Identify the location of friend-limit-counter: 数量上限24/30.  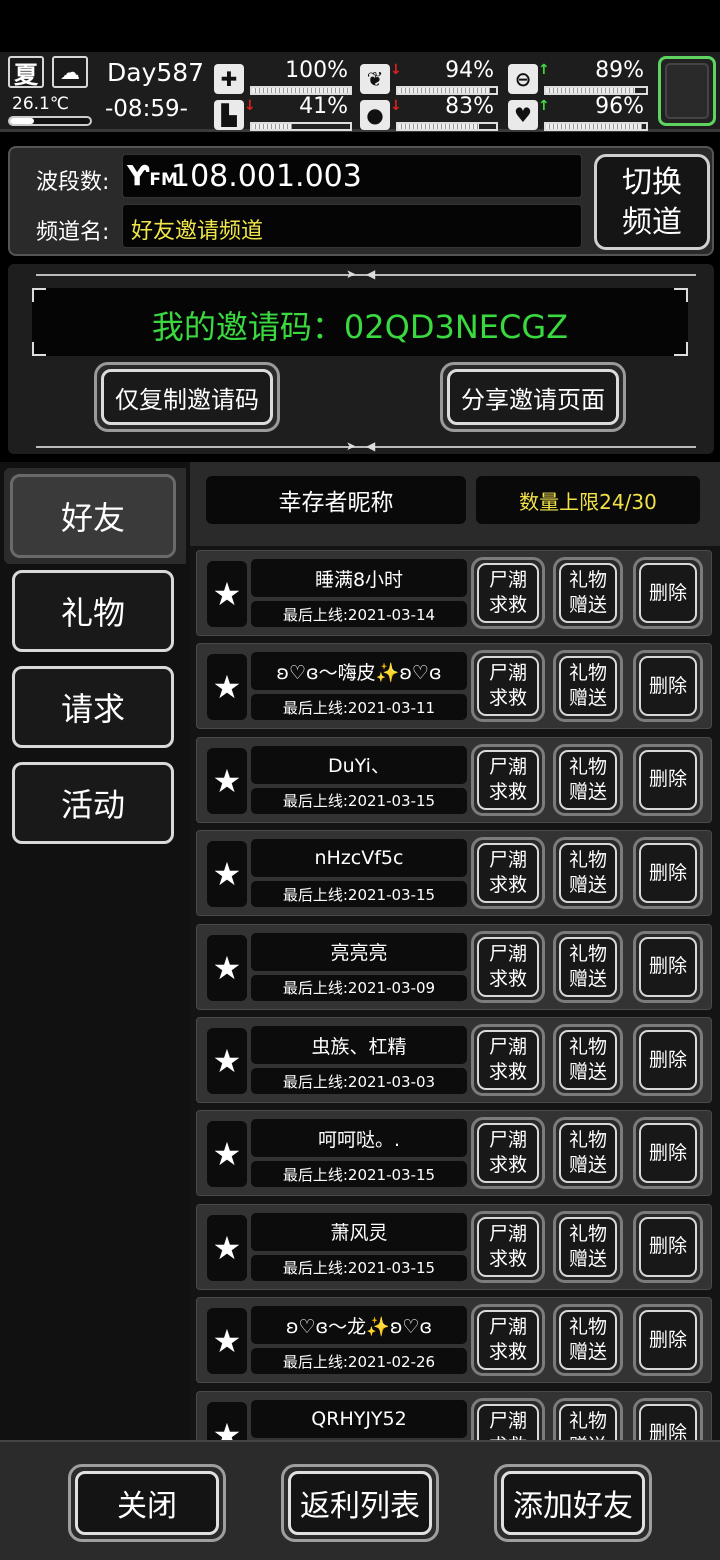
(588, 500).